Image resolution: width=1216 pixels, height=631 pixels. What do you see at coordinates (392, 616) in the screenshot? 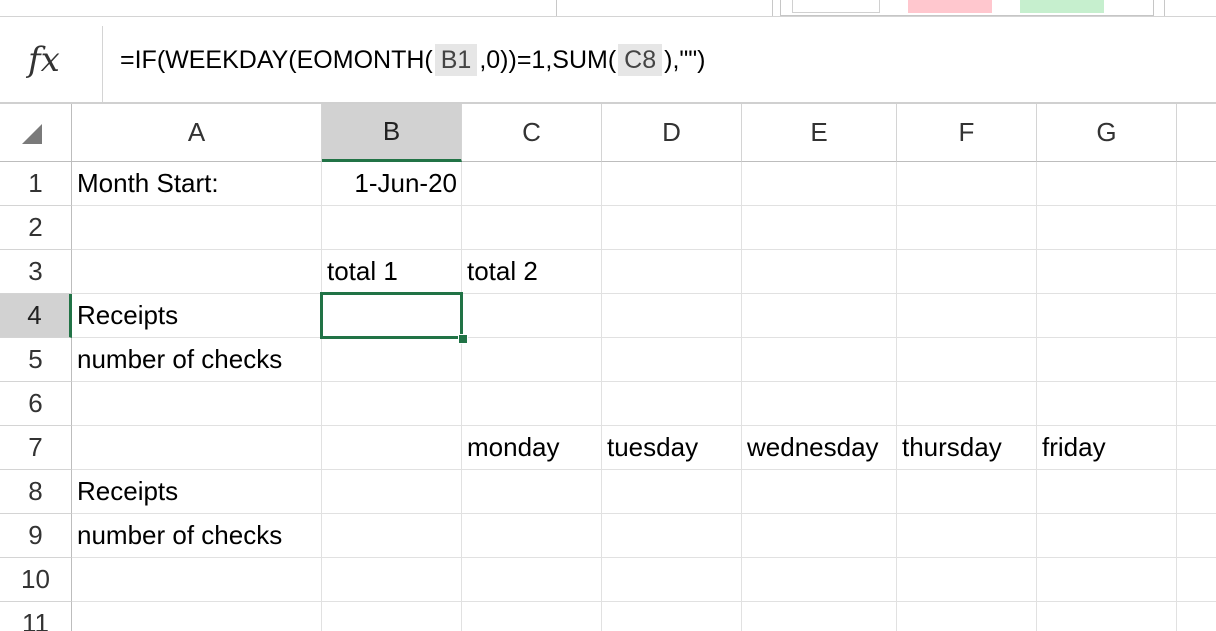
I see `cell-b11` at bounding box center [392, 616].